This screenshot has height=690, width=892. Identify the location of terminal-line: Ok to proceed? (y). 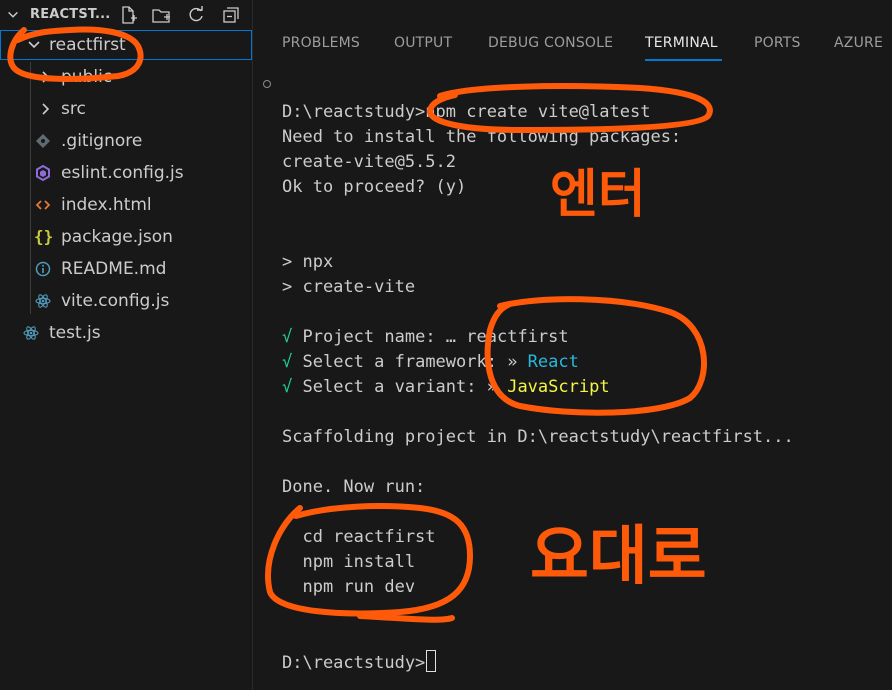
(374, 187).